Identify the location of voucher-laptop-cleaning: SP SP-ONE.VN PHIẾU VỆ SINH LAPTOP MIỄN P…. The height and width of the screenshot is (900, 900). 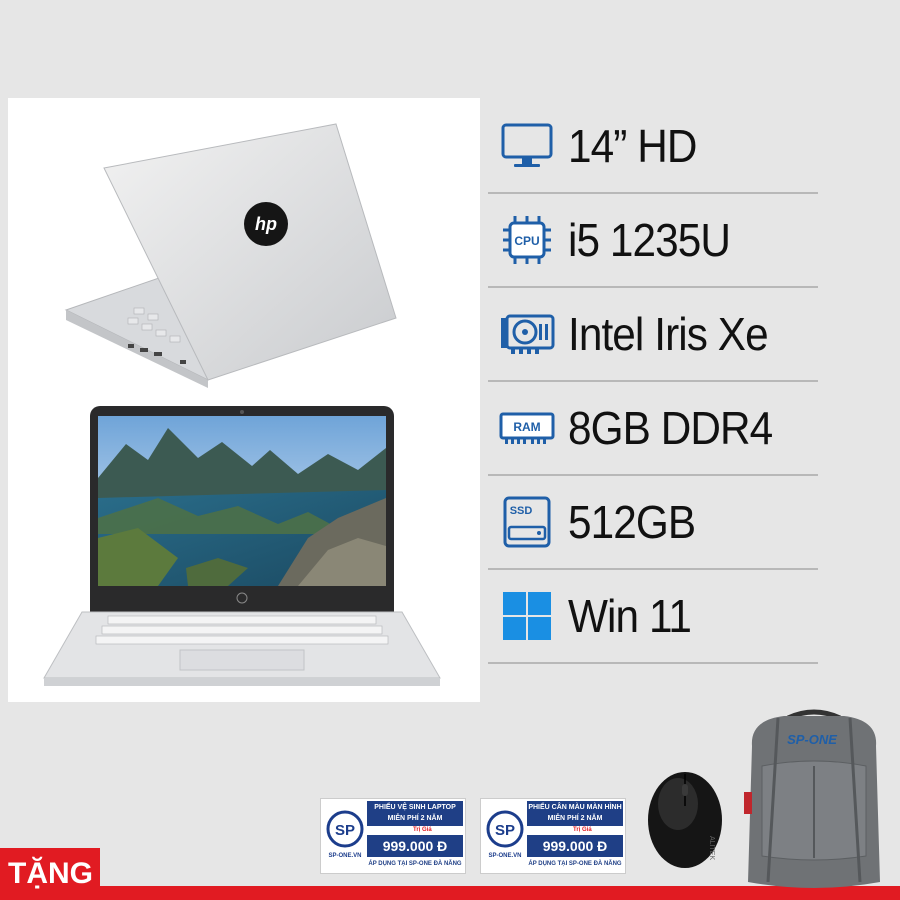
(393, 836).